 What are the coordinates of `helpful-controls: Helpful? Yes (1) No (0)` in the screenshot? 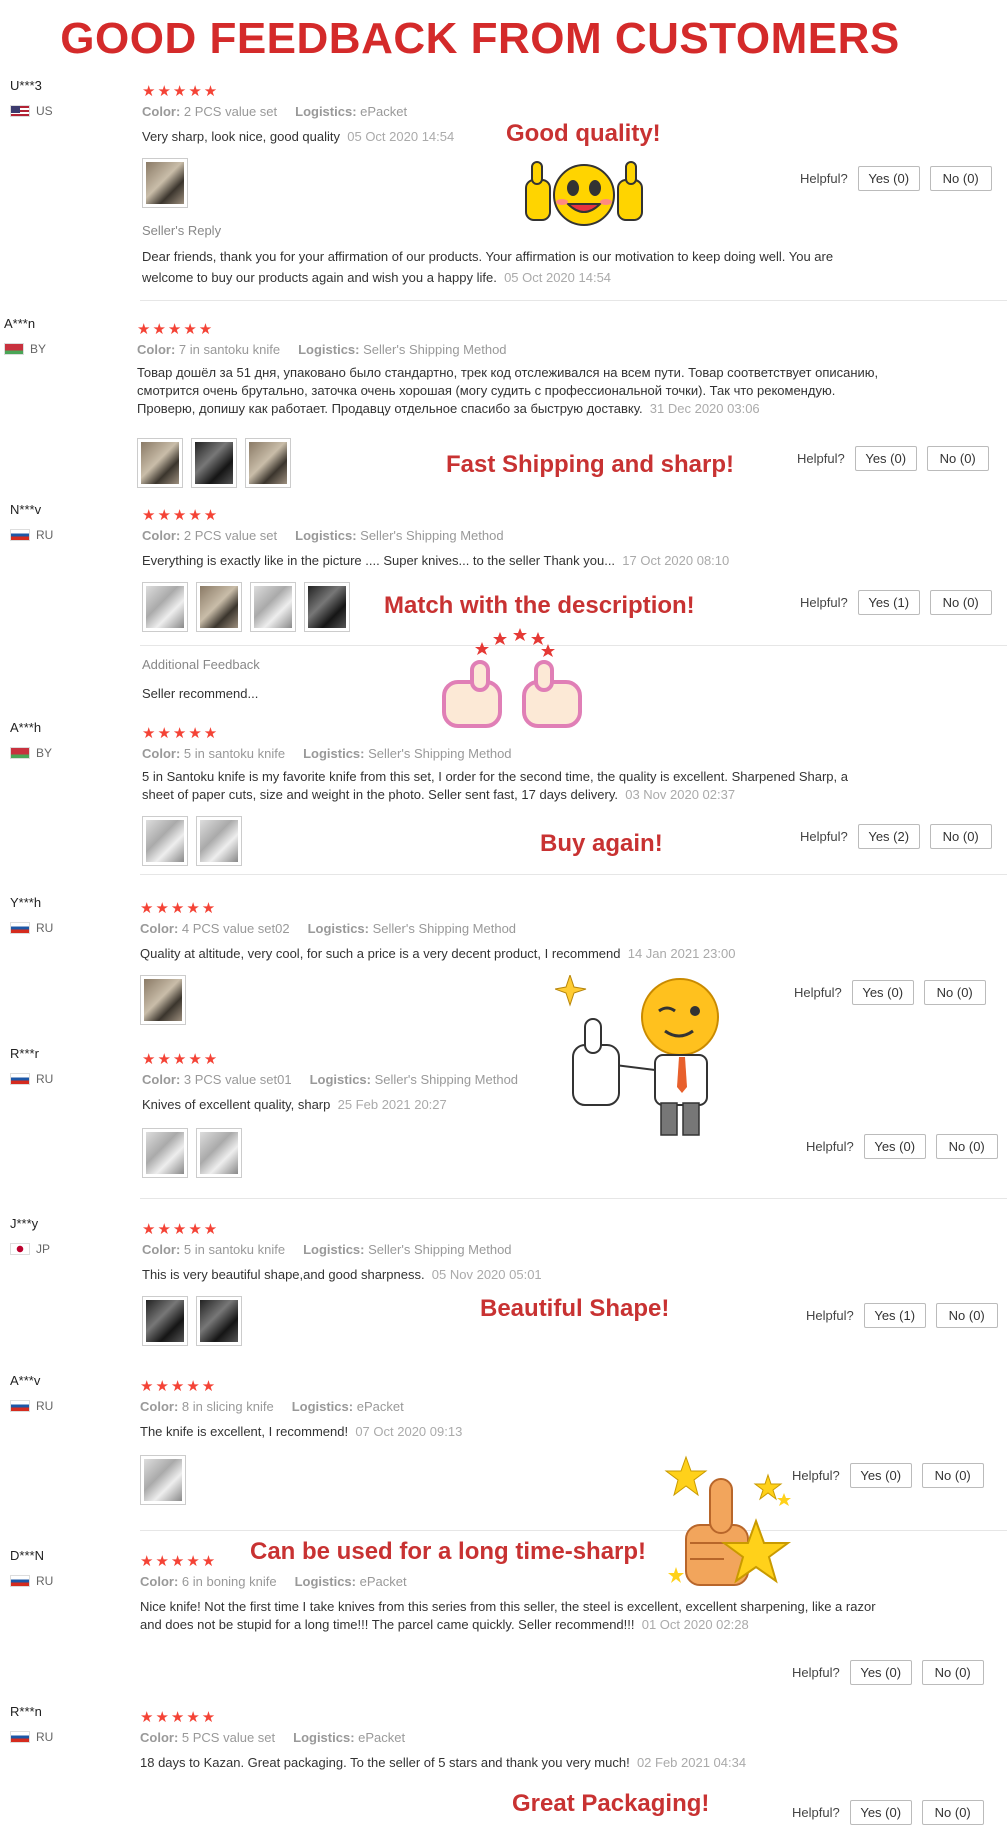 It's located at (902, 1315).